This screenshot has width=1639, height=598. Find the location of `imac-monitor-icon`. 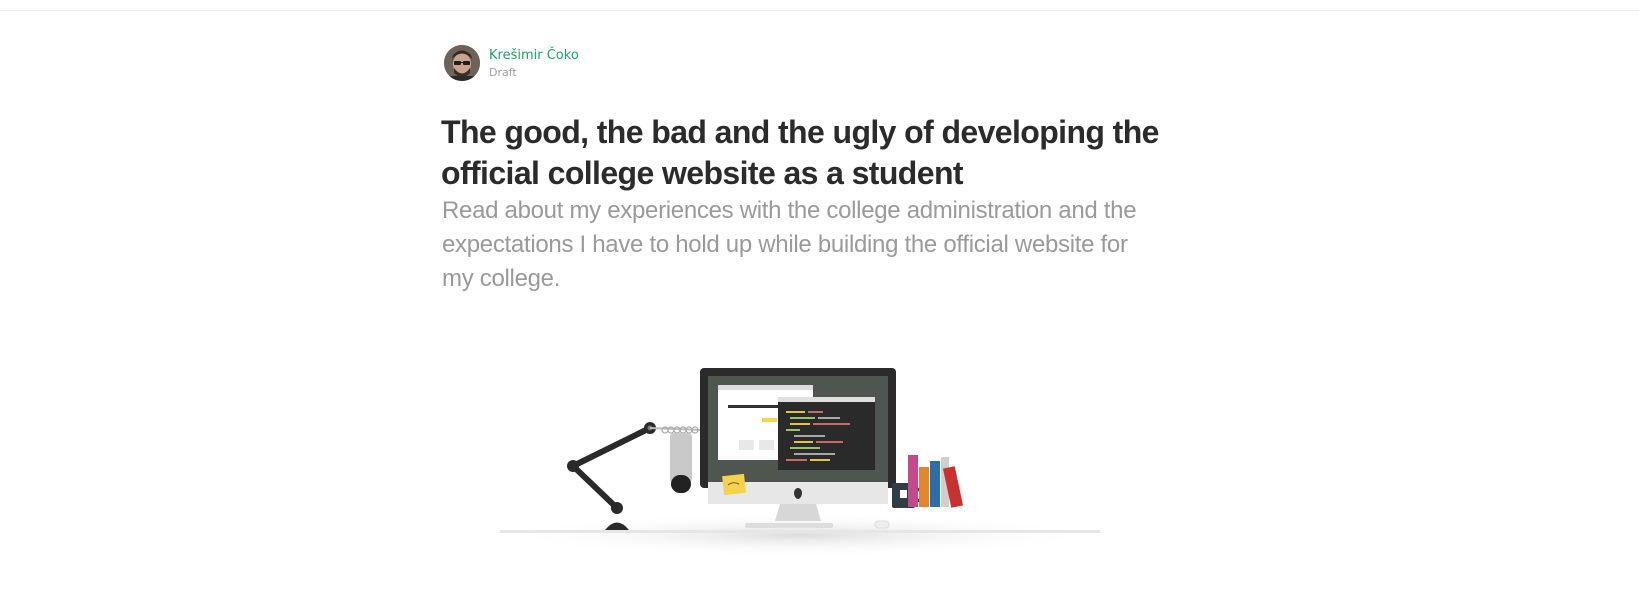

imac-monitor-icon is located at coordinates (798, 444).